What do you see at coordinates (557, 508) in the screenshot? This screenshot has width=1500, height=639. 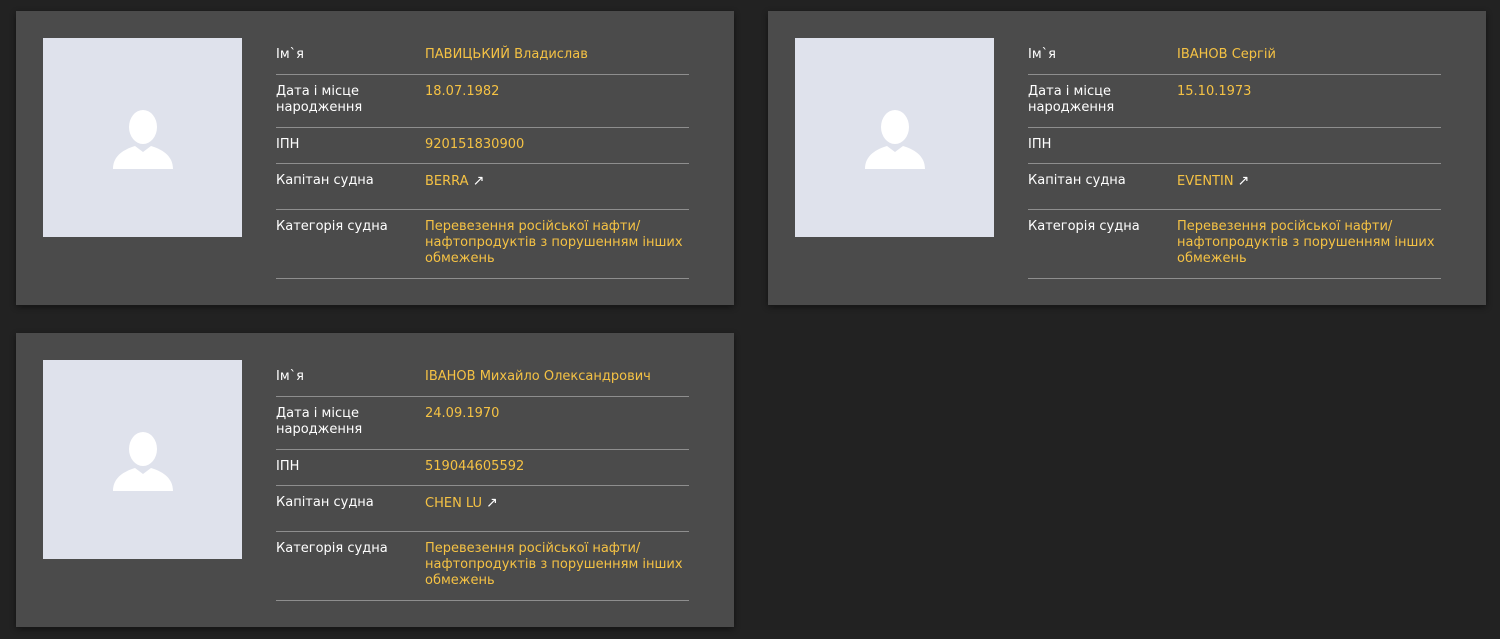 I see `vessel-link: CHEN LU ↗` at bounding box center [557, 508].